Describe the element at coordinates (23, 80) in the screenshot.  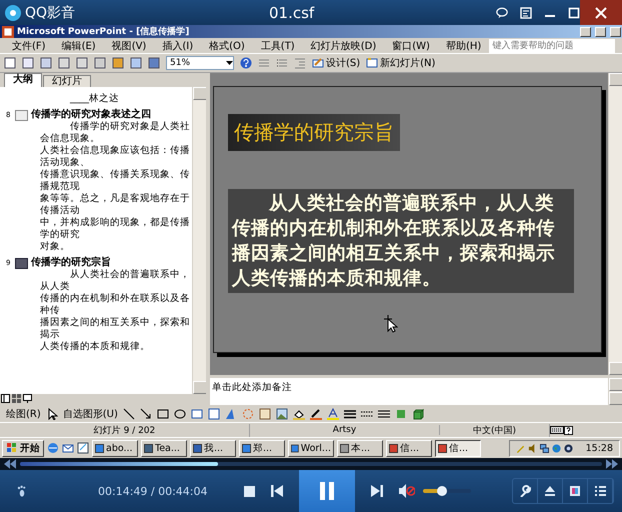
I see `pane-tab: 大纲` at that location.